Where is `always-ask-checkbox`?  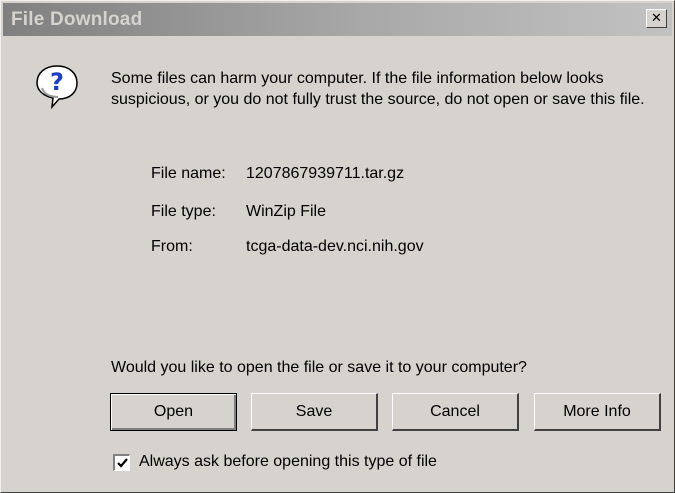 always-ask-checkbox is located at coordinates (121, 462).